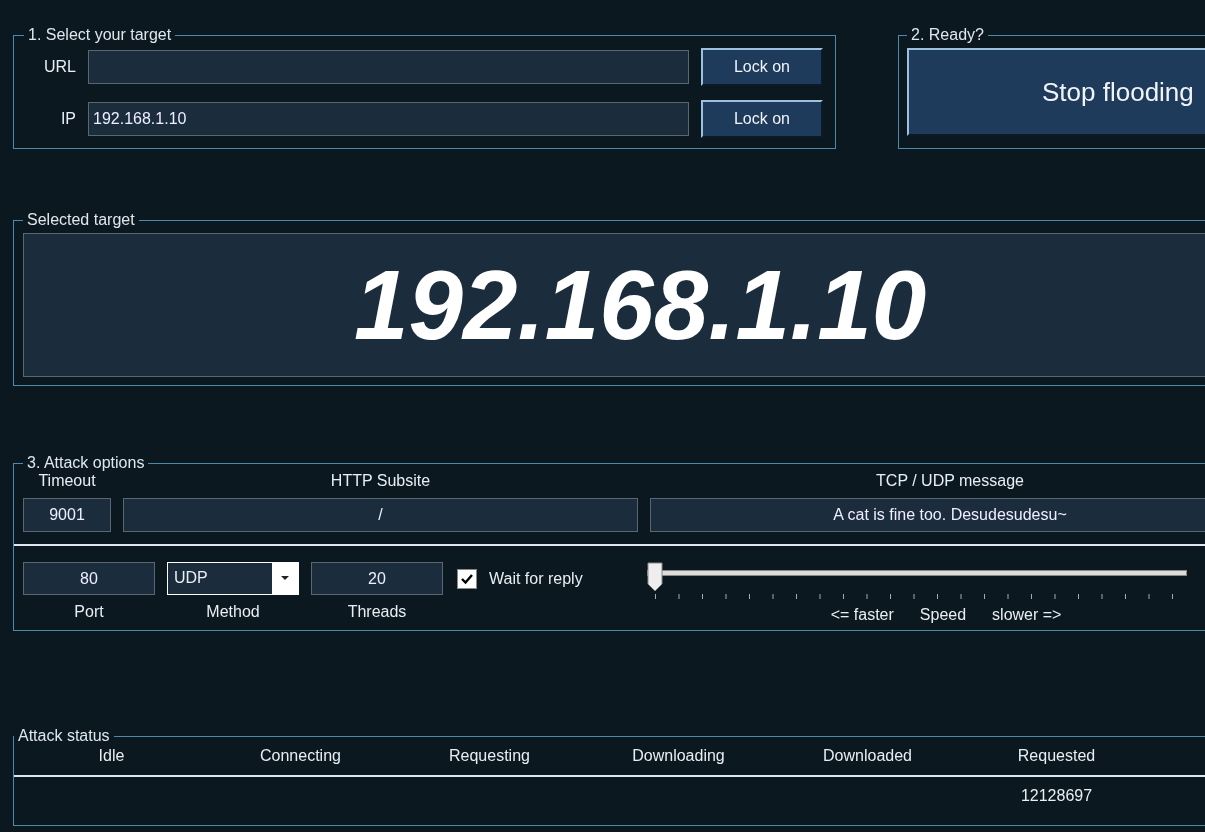  Describe the element at coordinates (489, 756) in the screenshot. I see `column-header: Requesting` at that location.